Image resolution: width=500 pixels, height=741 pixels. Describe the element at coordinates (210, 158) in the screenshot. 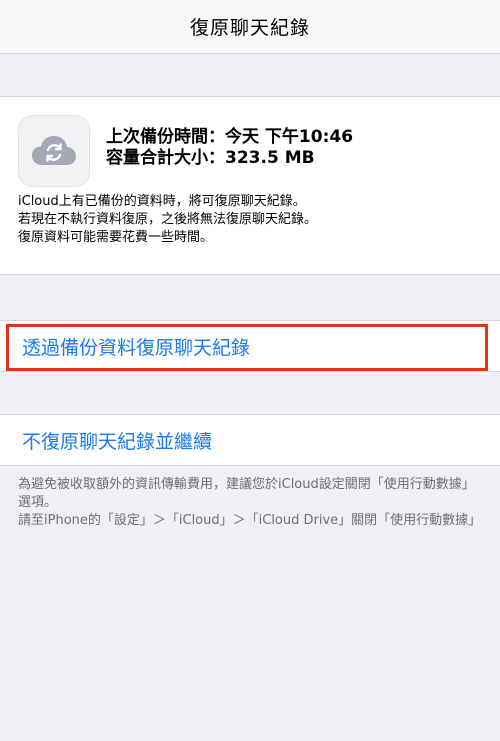

I see `backup-total-size: 容量合計大小：323.5 MB` at that location.